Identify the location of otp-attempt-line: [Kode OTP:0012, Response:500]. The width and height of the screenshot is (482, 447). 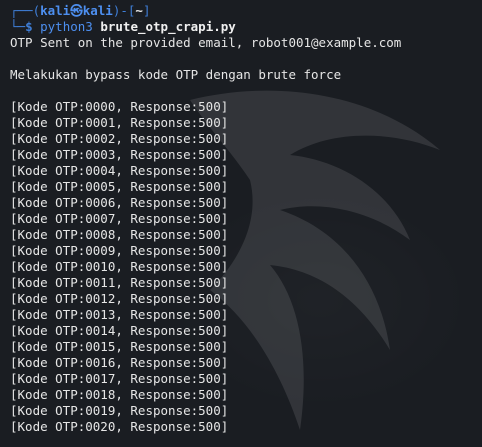
(119, 298).